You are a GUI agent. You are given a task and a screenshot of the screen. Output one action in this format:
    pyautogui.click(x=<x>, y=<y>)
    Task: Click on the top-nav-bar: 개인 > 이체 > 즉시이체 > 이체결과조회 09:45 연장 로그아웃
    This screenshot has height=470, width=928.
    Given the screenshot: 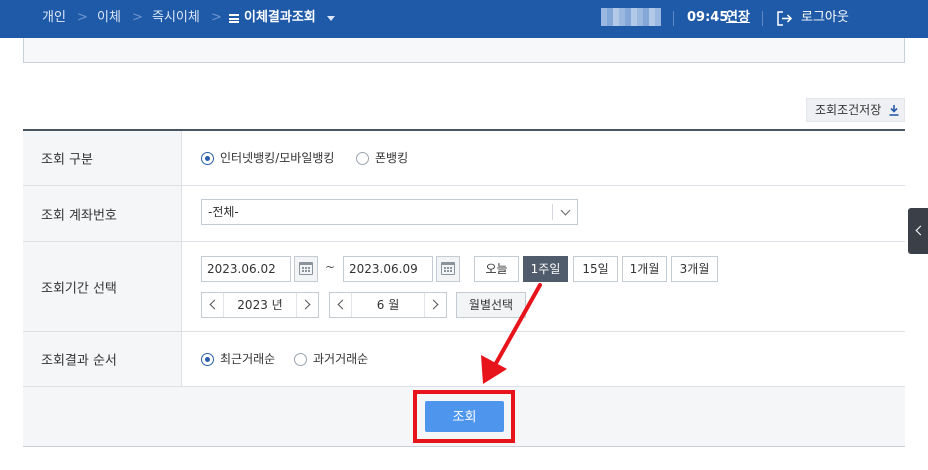 What is the action you would take?
    pyautogui.click(x=464, y=19)
    